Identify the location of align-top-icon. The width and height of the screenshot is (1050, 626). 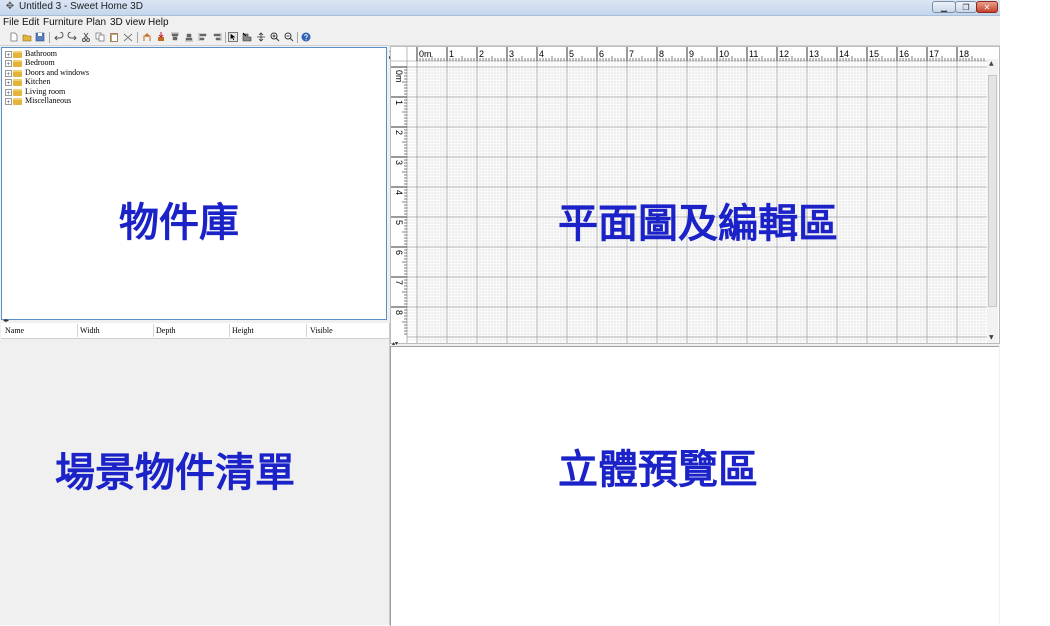
(175, 37).